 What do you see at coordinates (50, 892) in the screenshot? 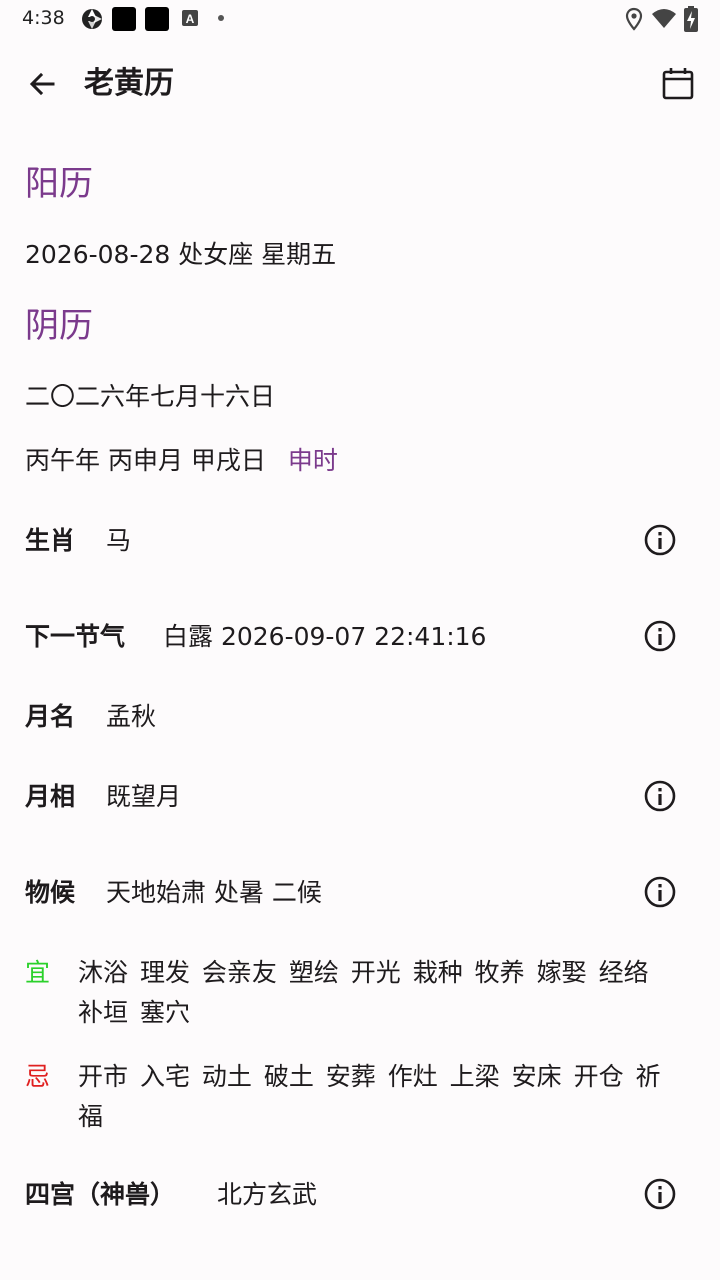
I see `phenology-label: 物候` at bounding box center [50, 892].